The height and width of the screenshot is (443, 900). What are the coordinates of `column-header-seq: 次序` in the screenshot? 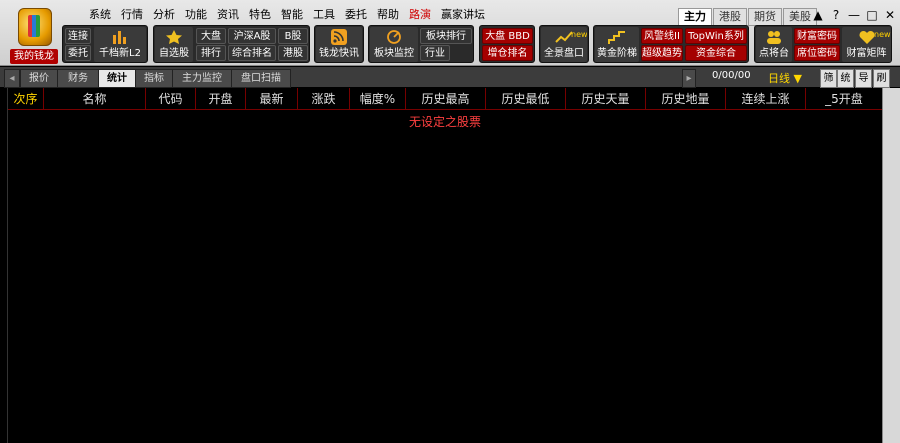 It's located at (26, 99).